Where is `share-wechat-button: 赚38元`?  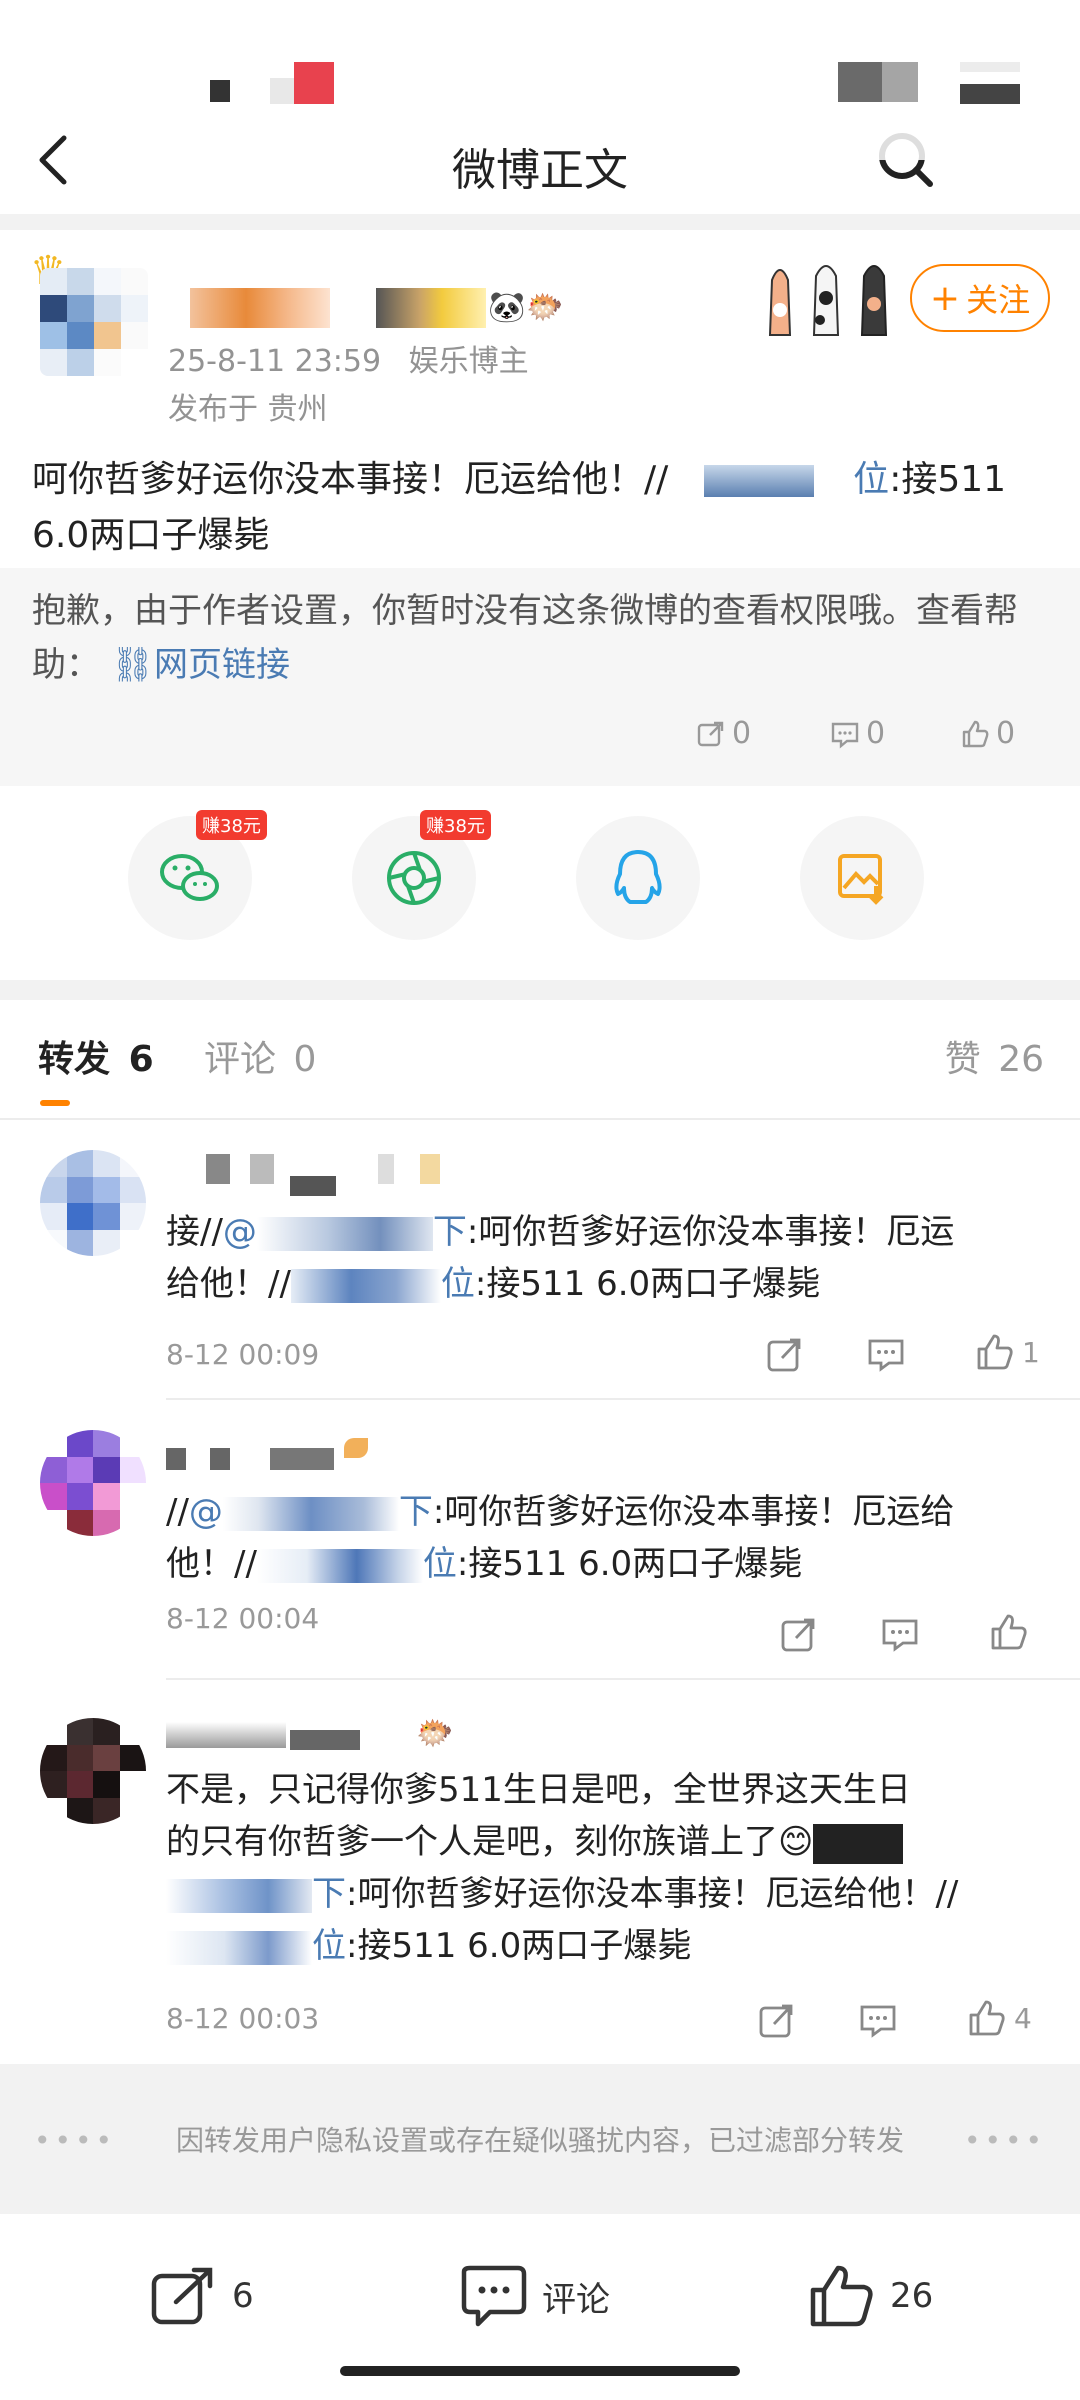
share-wechat-button: 赚38元 is located at coordinates (197, 875).